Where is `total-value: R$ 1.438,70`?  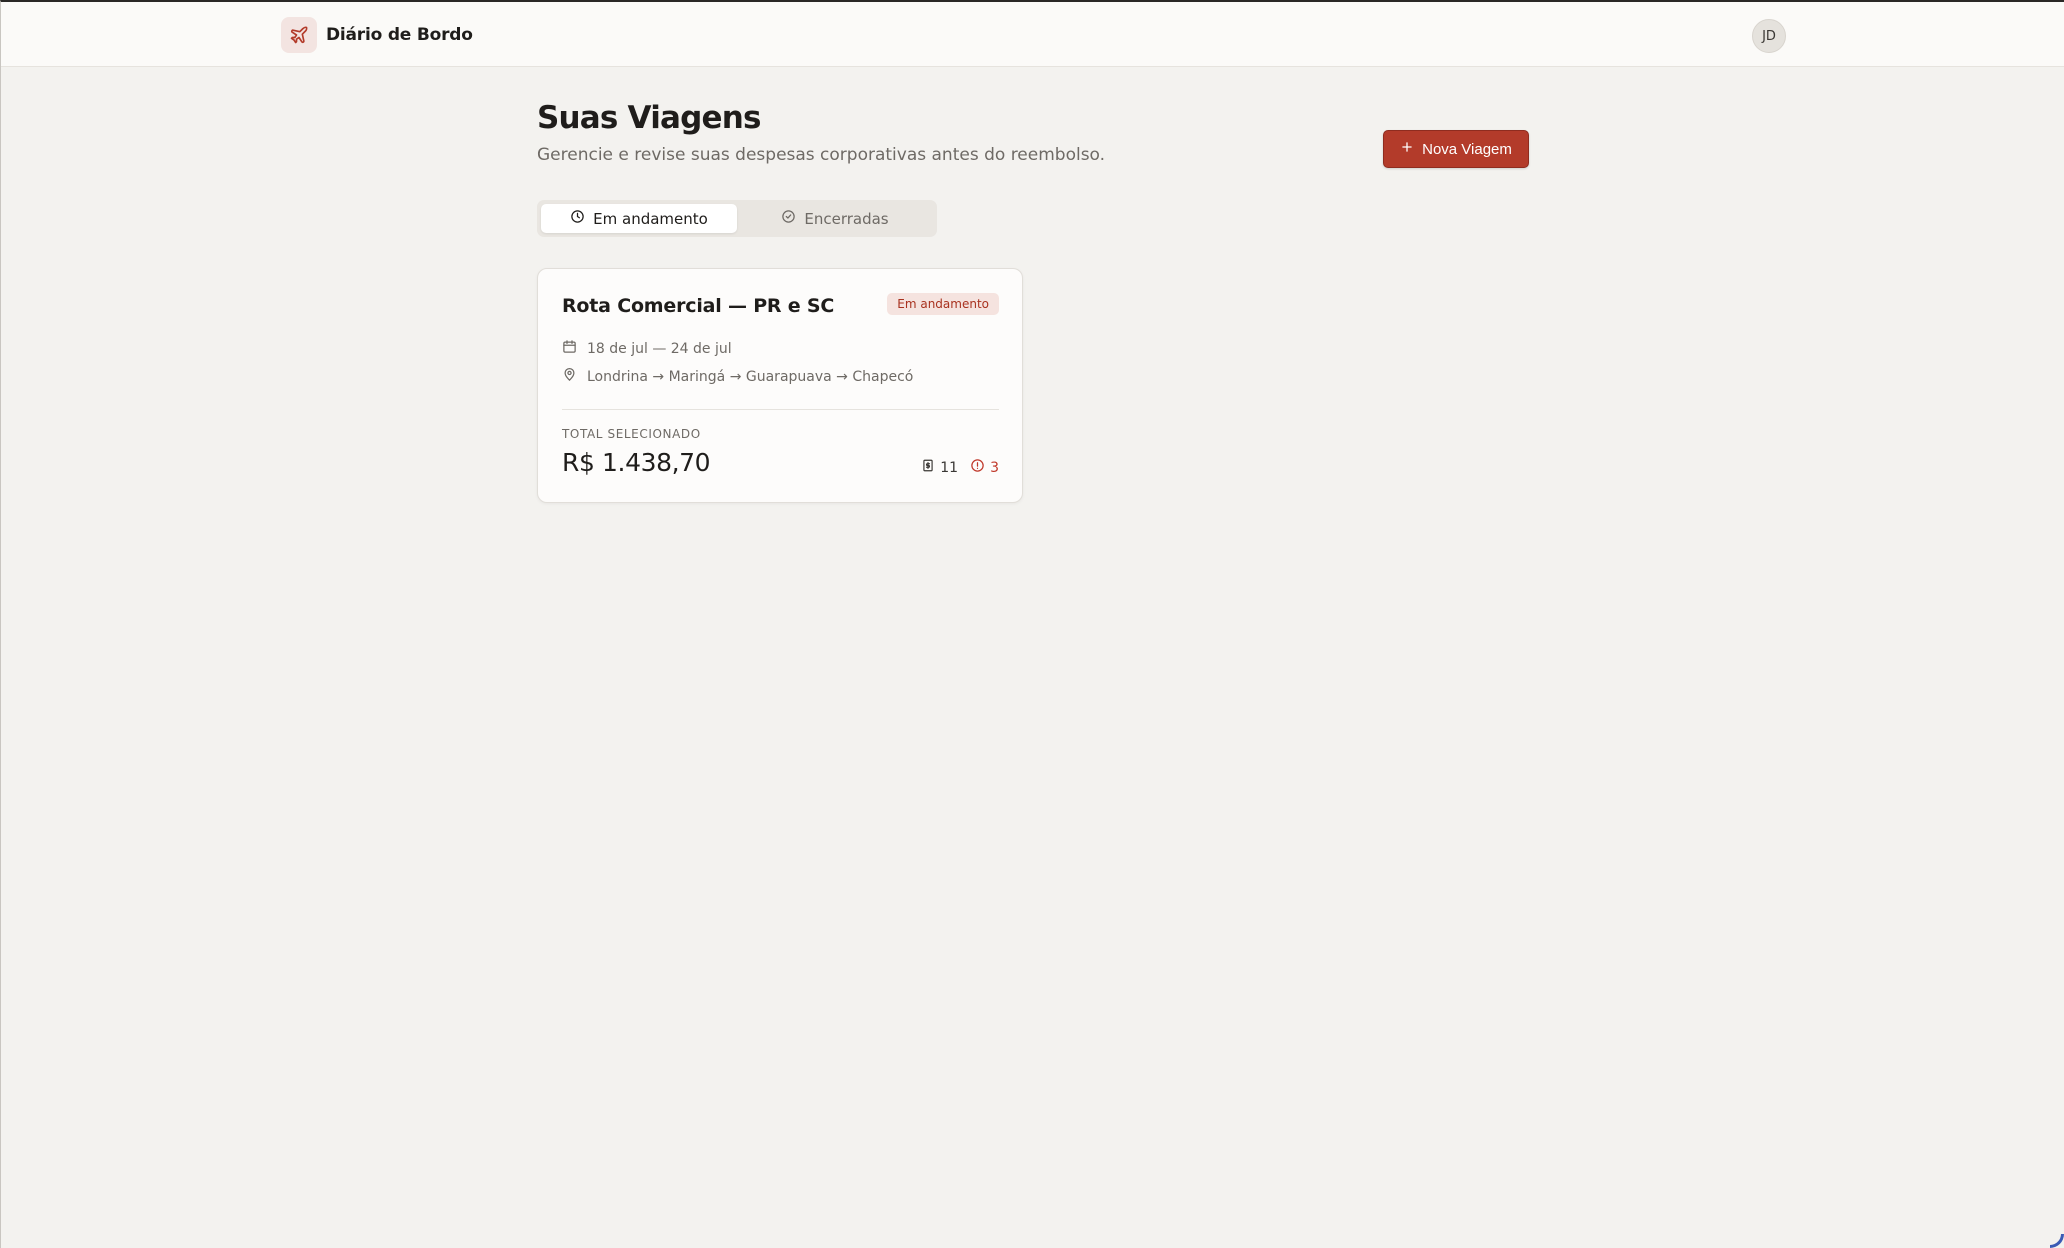 total-value: R$ 1.438,70 is located at coordinates (636, 462).